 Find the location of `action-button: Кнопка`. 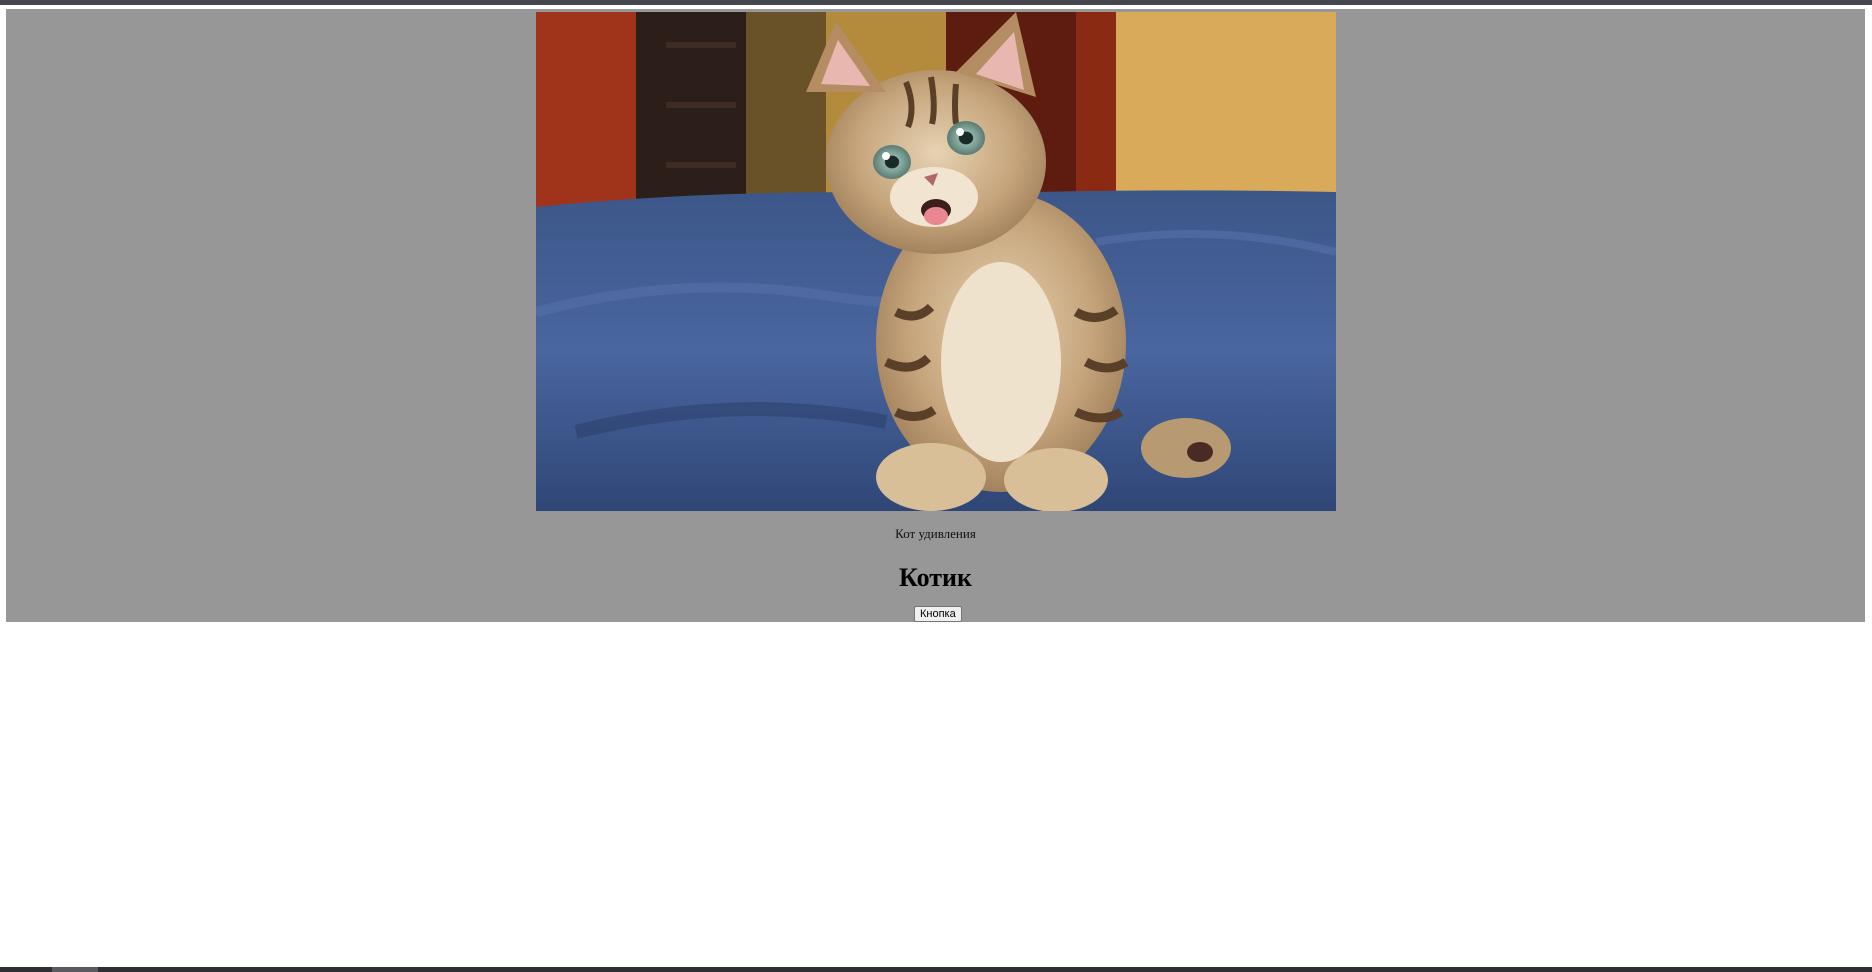

action-button: Кнопка is located at coordinates (938, 614).